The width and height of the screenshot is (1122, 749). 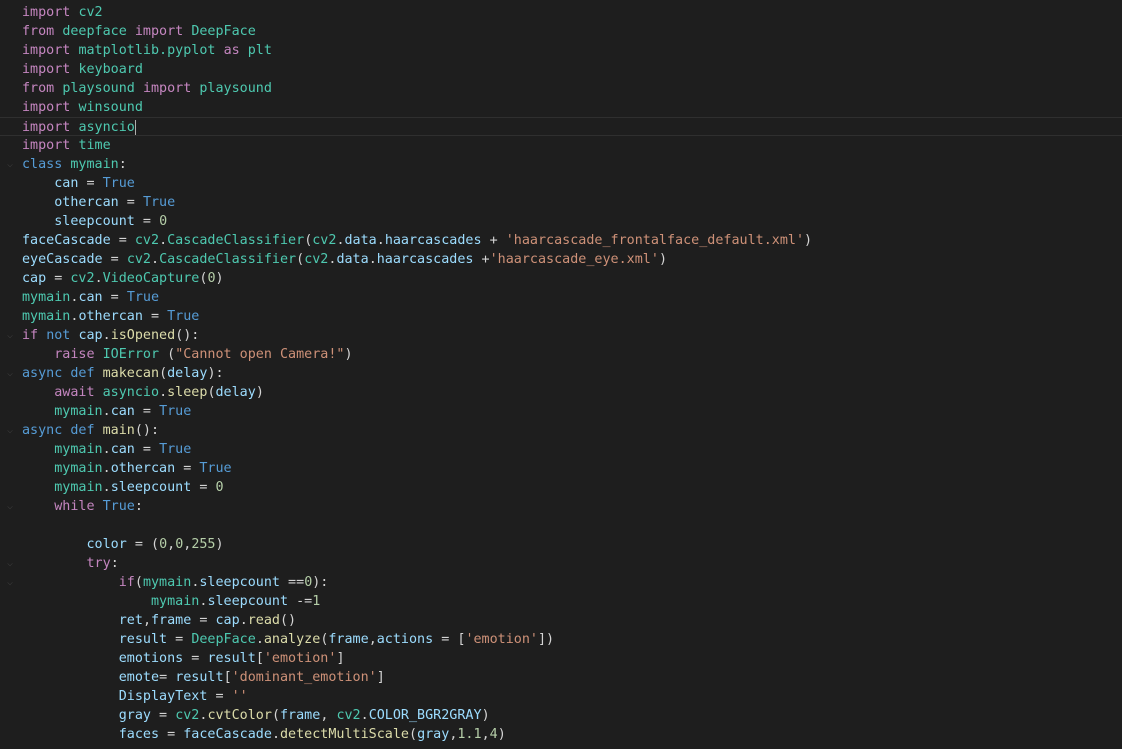 What do you see at coordinates (561, 278) in the screenshot?
I see `code-line: cap = cv2.VideoCapture(0)` at bounding box center [561, 278].